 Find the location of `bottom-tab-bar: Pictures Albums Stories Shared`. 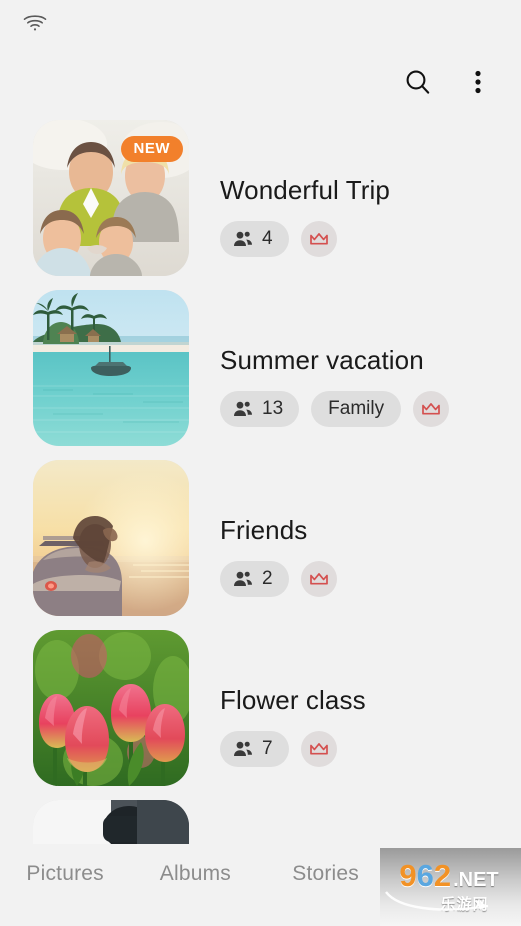

bottom-tab-bar: Pictures Albums Stories Shared is located at coordinates (260, 885).